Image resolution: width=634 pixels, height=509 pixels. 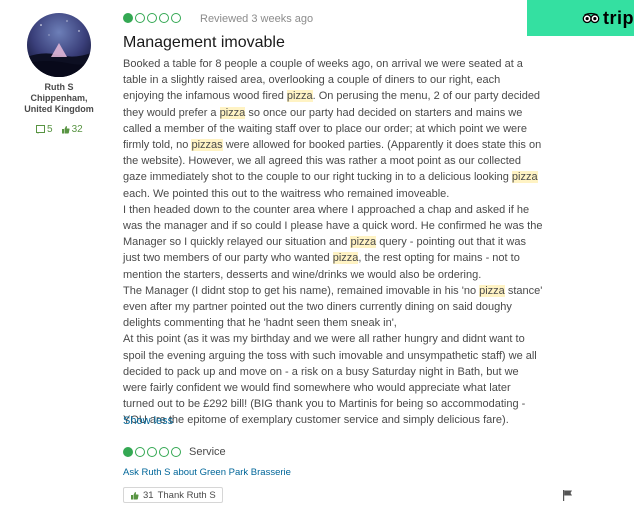 I want to click on tripadvisor-brand: trip, so click(x=580, y=18).